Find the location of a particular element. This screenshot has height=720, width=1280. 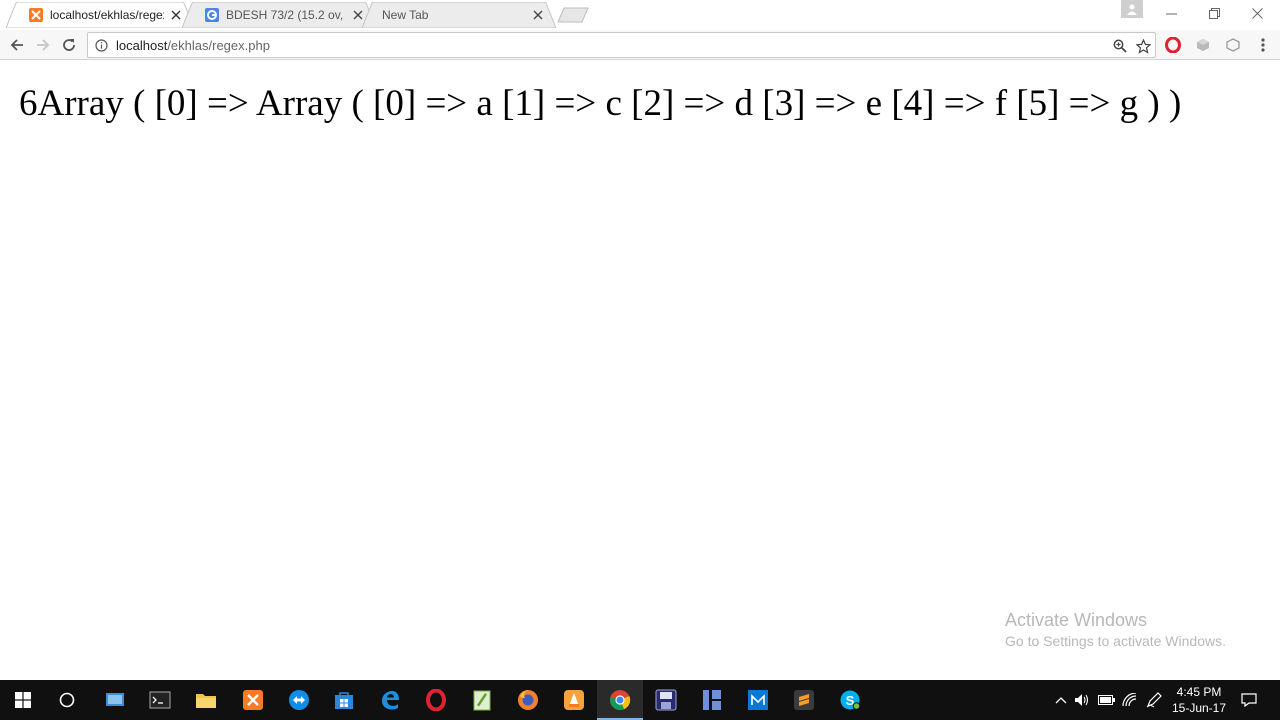

close-icon is located at coordinates (538, 15).